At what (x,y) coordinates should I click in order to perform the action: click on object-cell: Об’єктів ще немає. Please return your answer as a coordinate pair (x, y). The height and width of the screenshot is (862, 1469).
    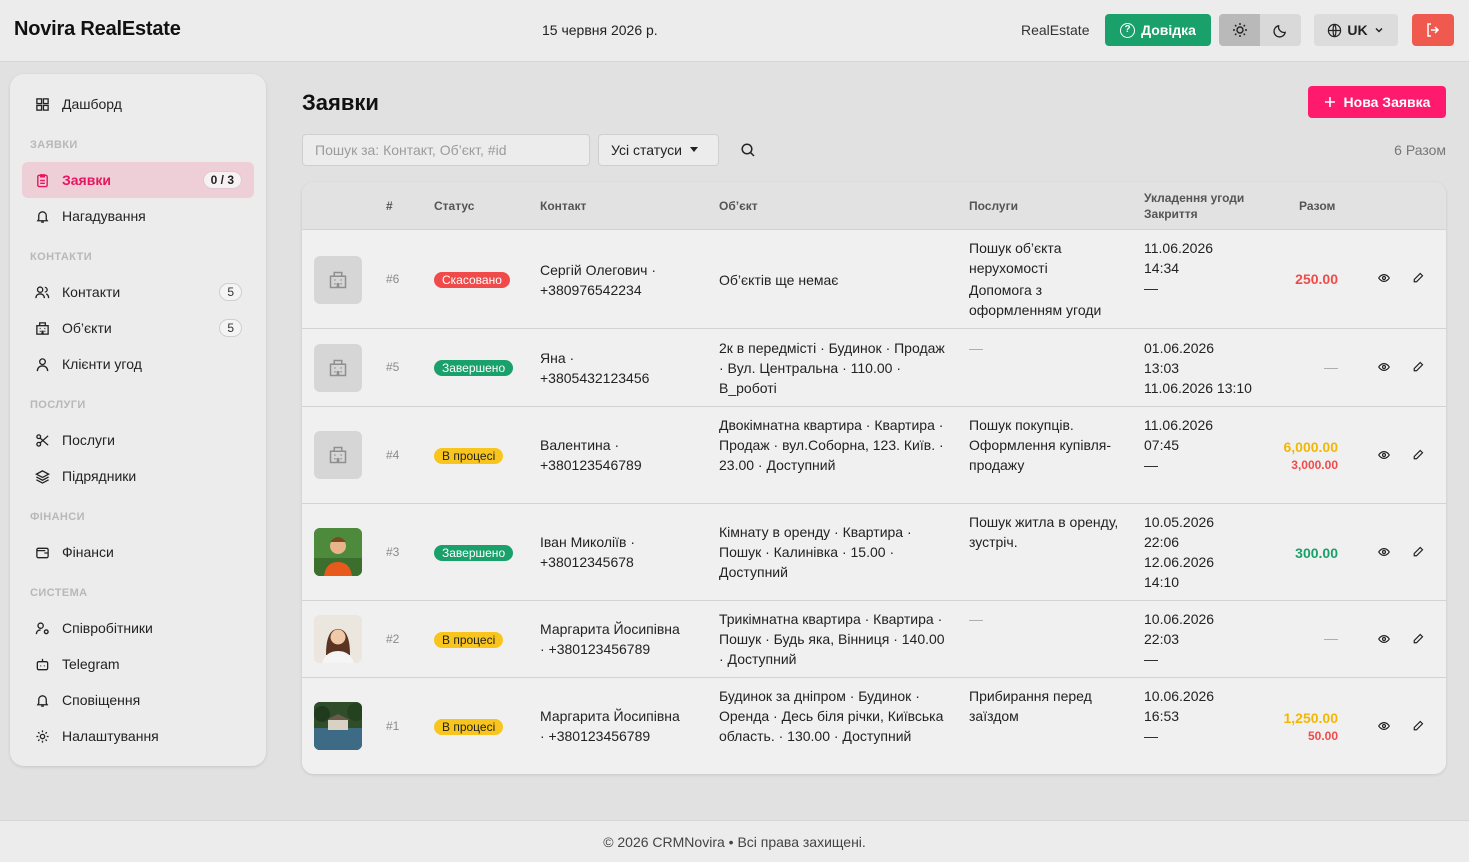
    Looking at the image, I should click on (779, 280).